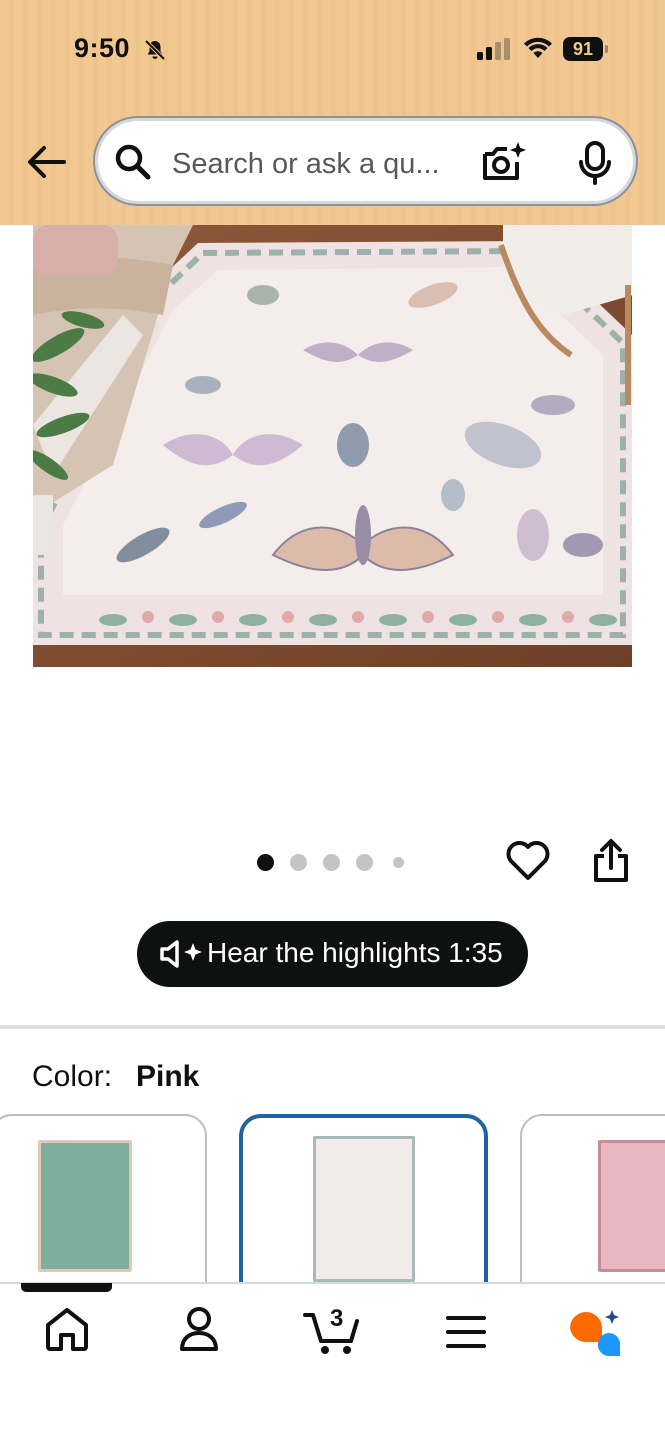 The height and width of the screenshot is (1440, 665). What do you see at coordinates (595, 163) in the screenshot?
I see `microphone-icon` at bounding box center [595, 163].